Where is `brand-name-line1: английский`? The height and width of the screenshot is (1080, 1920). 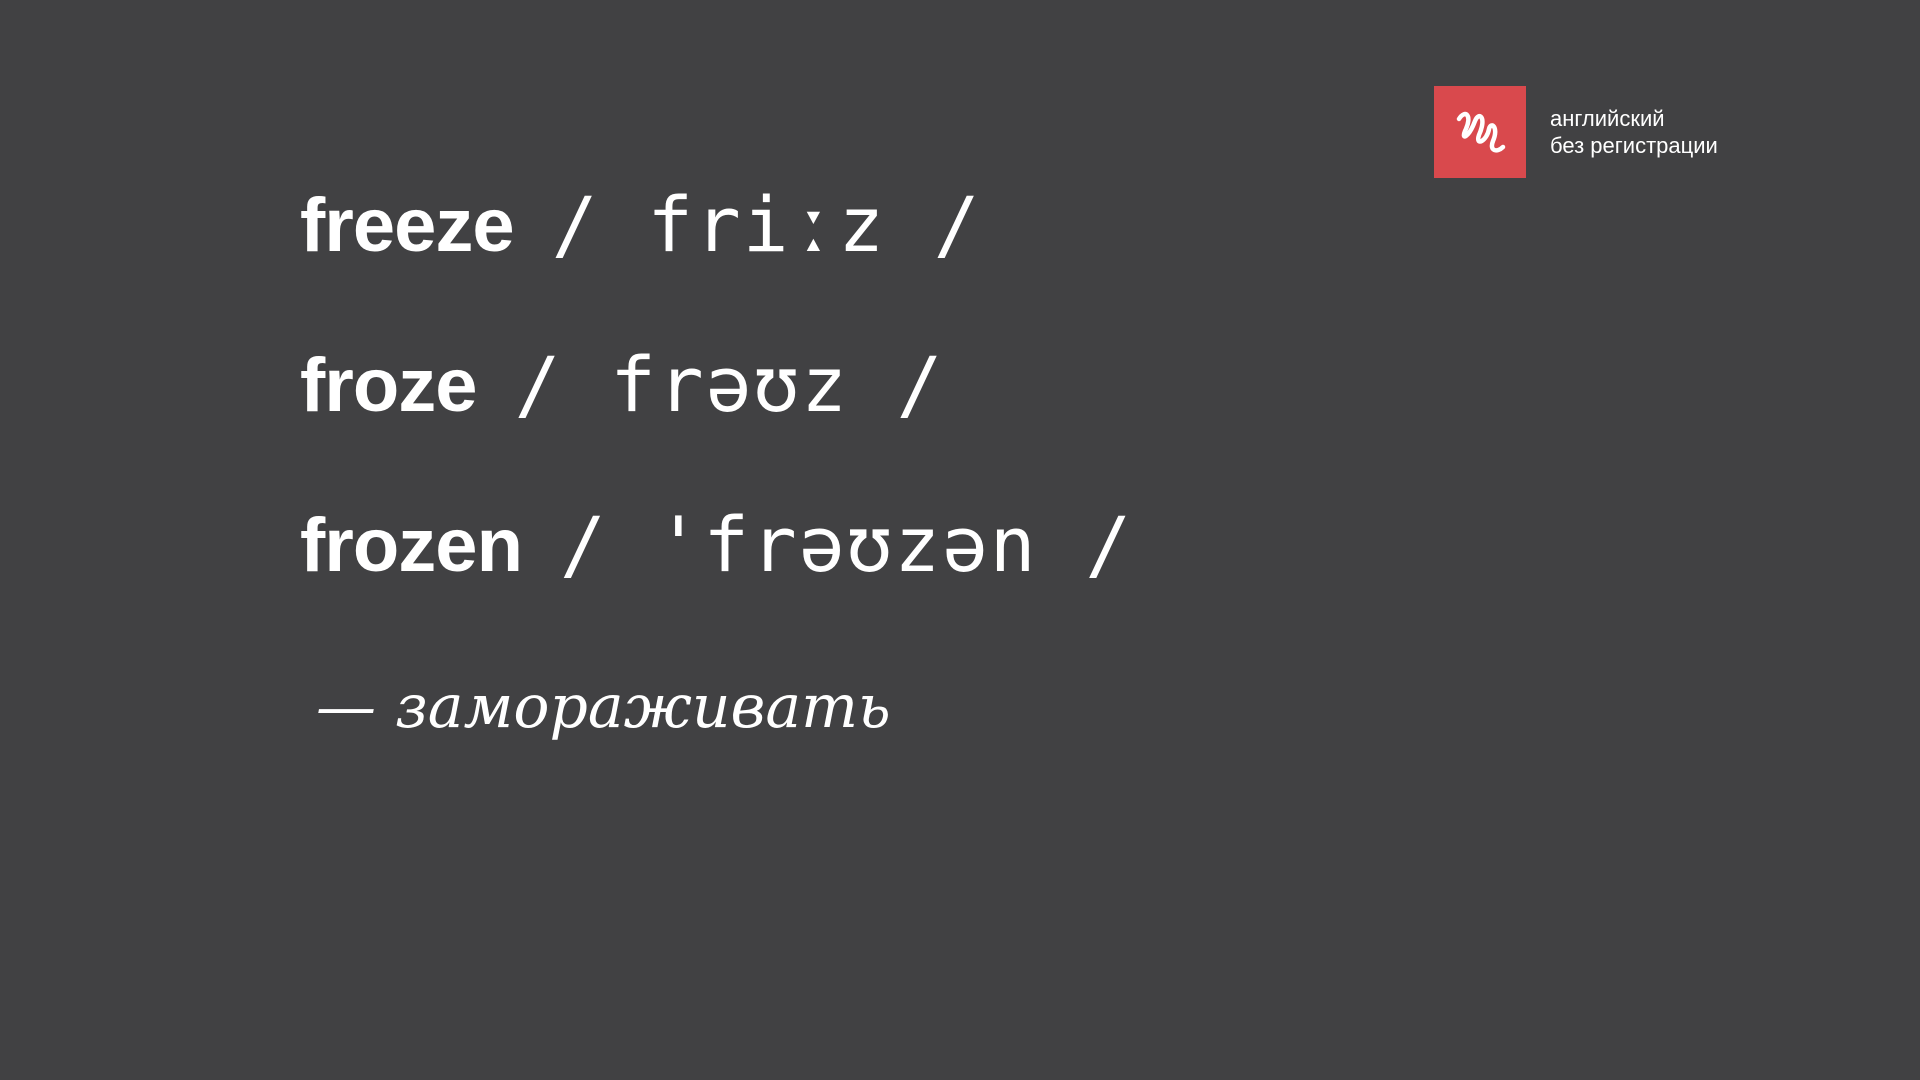 brand-name-line1: английский is located at coordinates (1607, 118).